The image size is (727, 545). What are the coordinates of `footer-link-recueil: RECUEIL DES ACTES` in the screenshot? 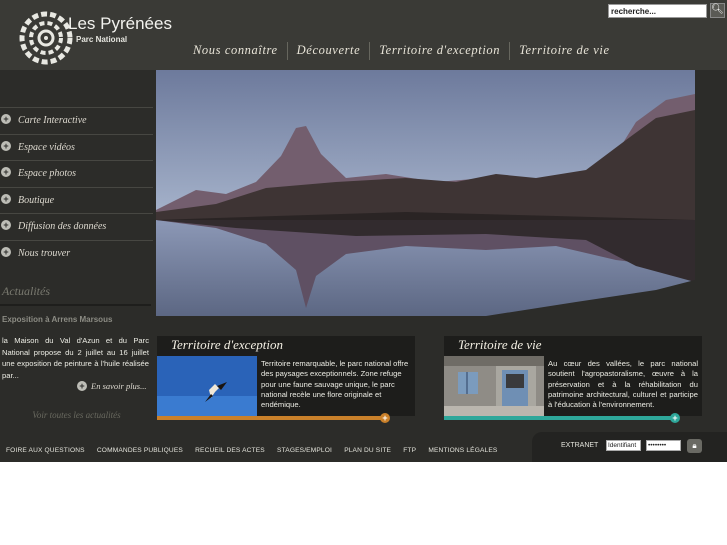 It's located at (230, 450).